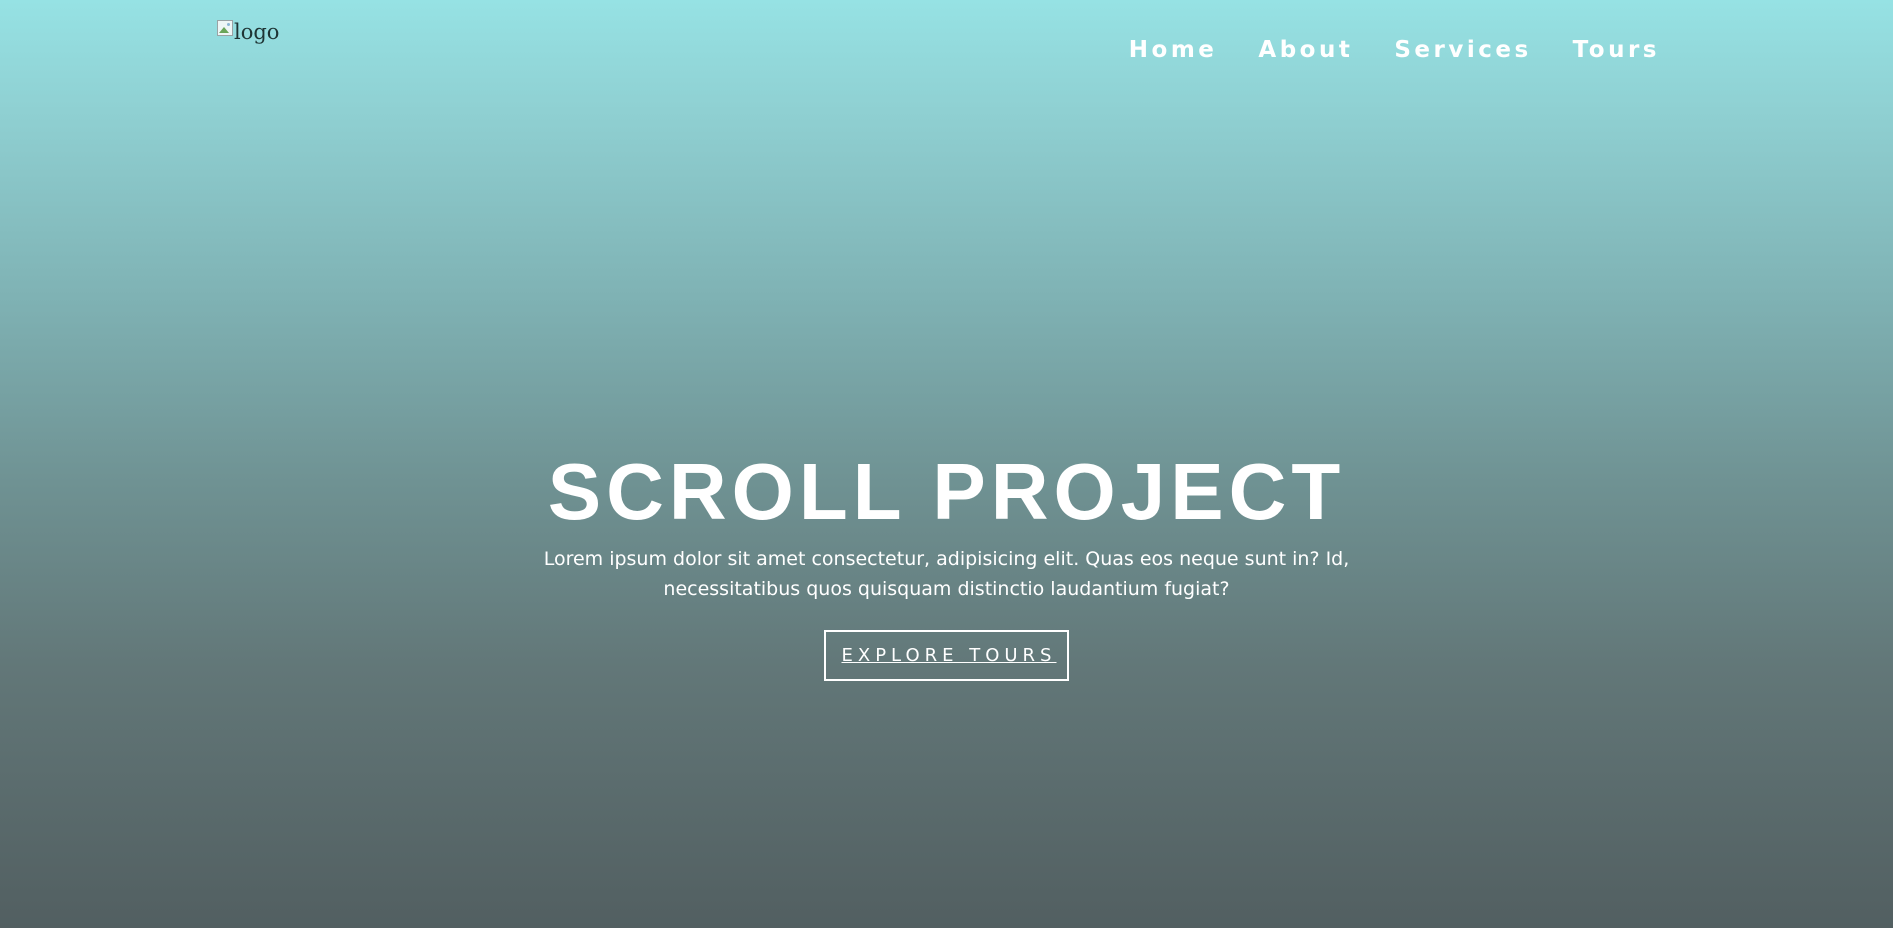  I want to click on nav-item-services: Services, so click(1462, 50).